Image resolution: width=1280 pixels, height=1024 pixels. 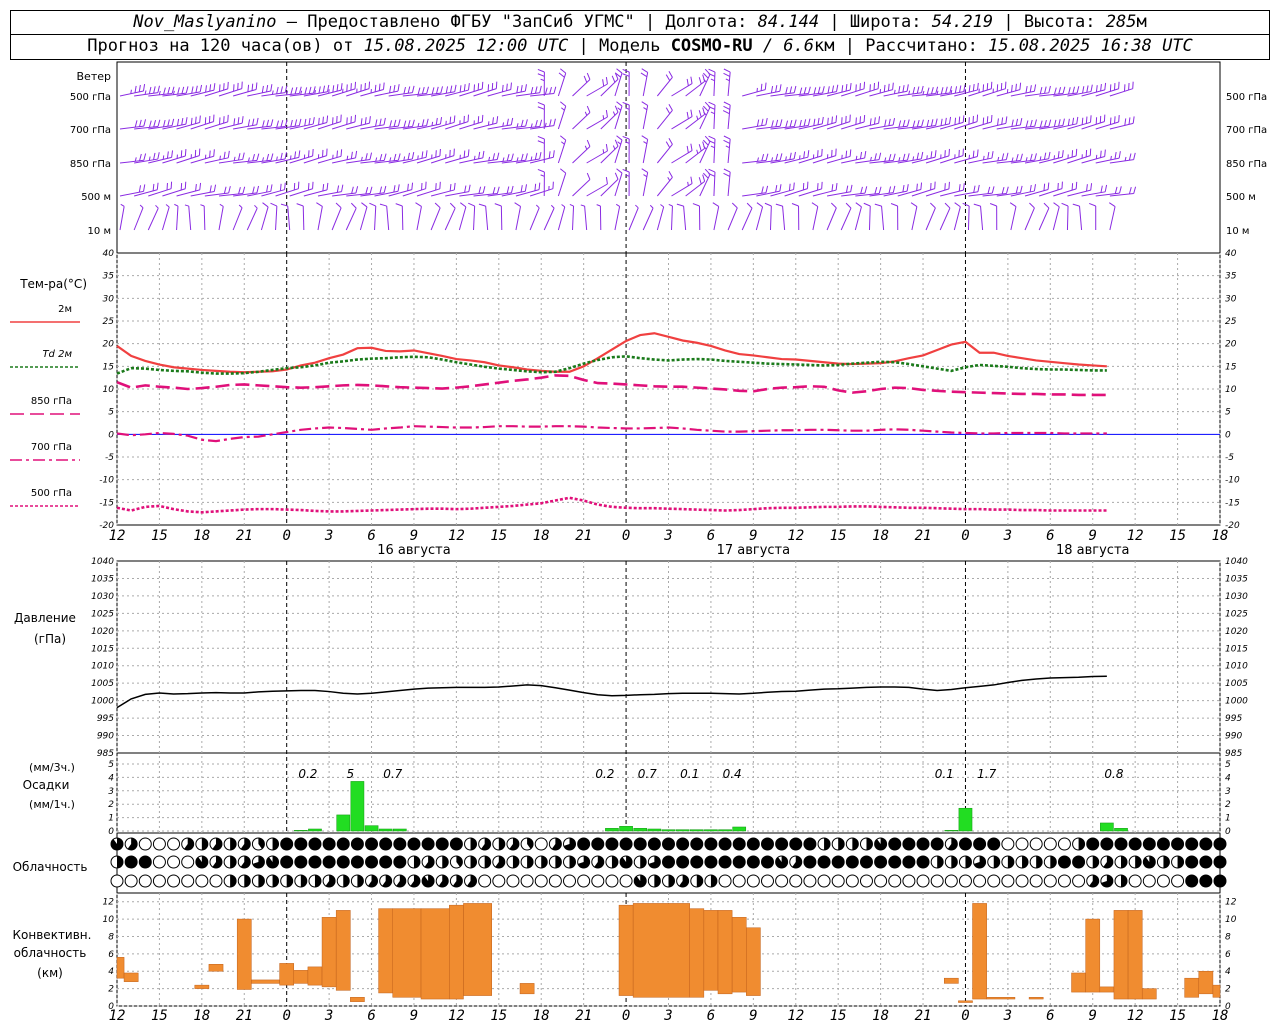 I want to click on x-tick-label: 9, so click(x=414, y=536).